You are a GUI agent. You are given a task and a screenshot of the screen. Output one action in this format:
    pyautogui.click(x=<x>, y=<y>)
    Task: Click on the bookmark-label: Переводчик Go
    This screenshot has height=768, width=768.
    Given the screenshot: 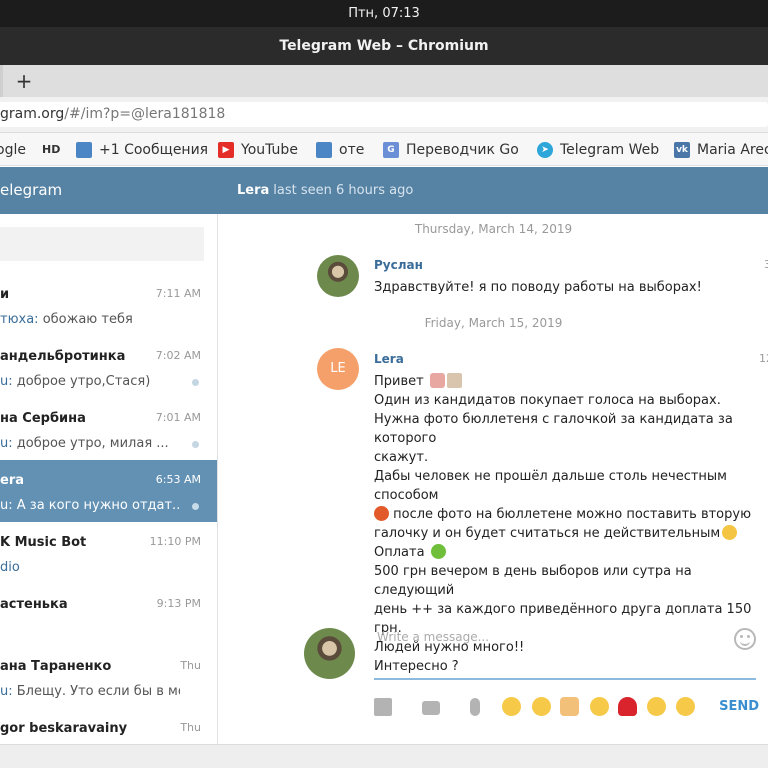 What is the action you would take?
    pyautogui.click(x=462, y=150)
    